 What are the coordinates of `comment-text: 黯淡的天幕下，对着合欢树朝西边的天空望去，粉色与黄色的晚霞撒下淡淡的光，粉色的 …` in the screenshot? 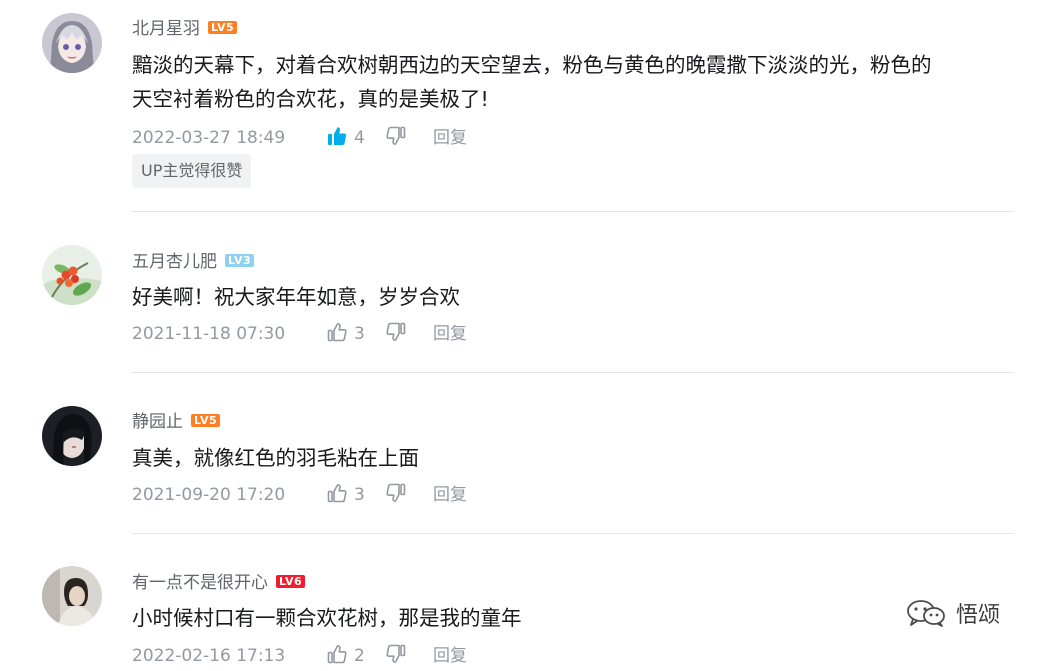 It's located at (532, 82).